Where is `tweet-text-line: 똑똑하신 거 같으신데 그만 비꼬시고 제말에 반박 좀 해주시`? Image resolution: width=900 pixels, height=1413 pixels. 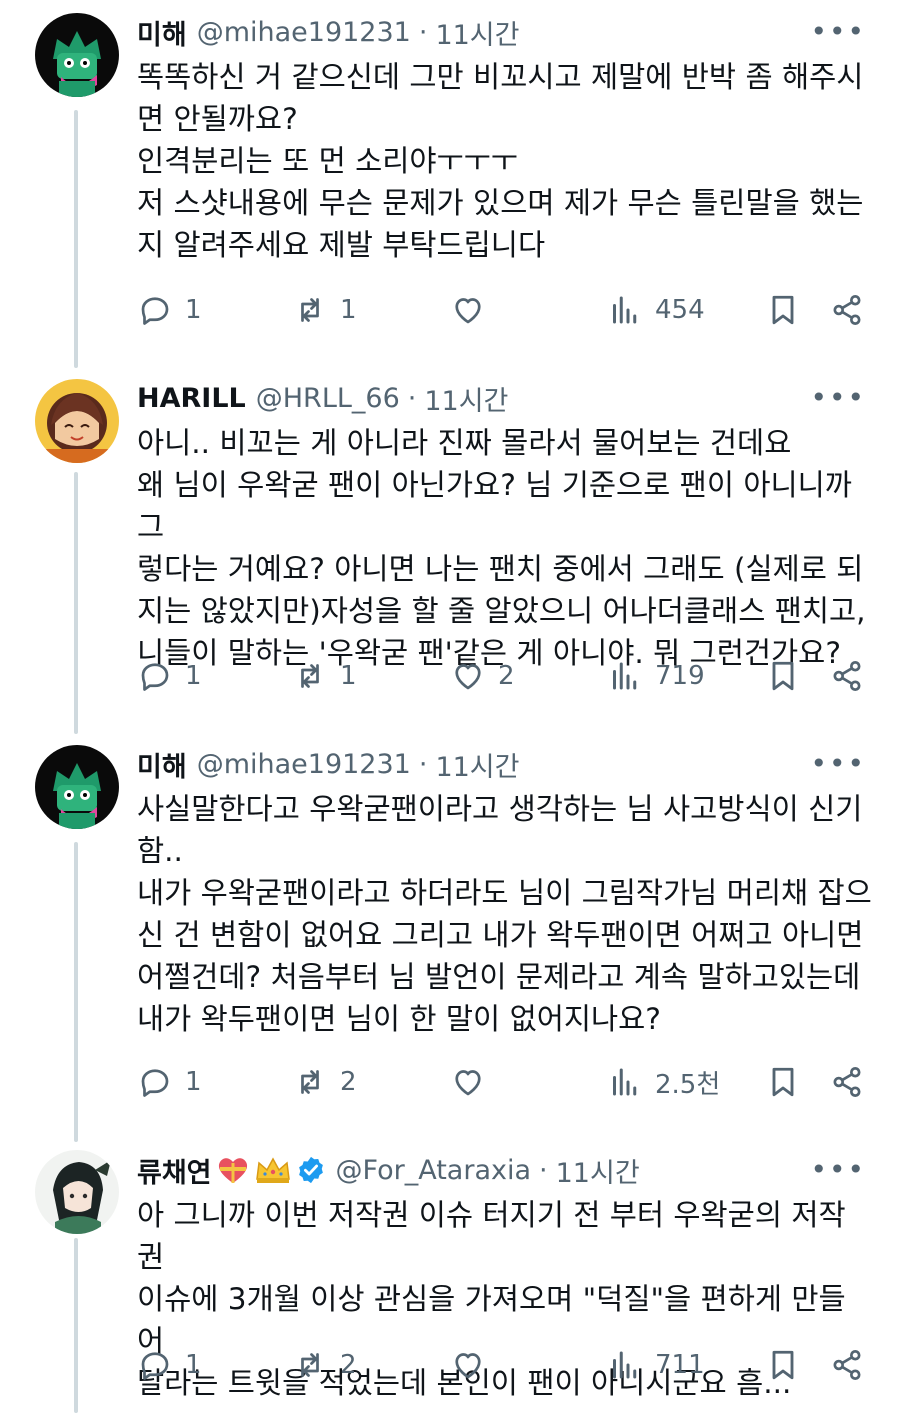 tweet-text-line: 똑똑하신 거 같으신데 그만 비꼬시고 제말에 반박 좀 해주시 is located at coordinates (500, 77).